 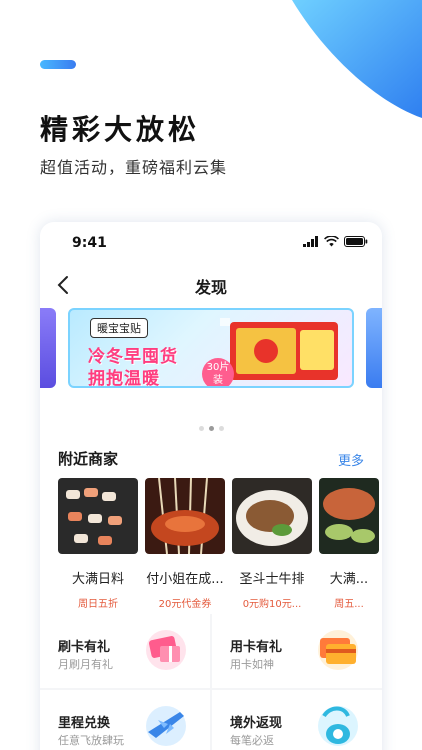 What do you see at coordinates (85, 664) in the screenshot?
I see `service-subtitle: 月刷月有礼` at bounding box center [85, 664].